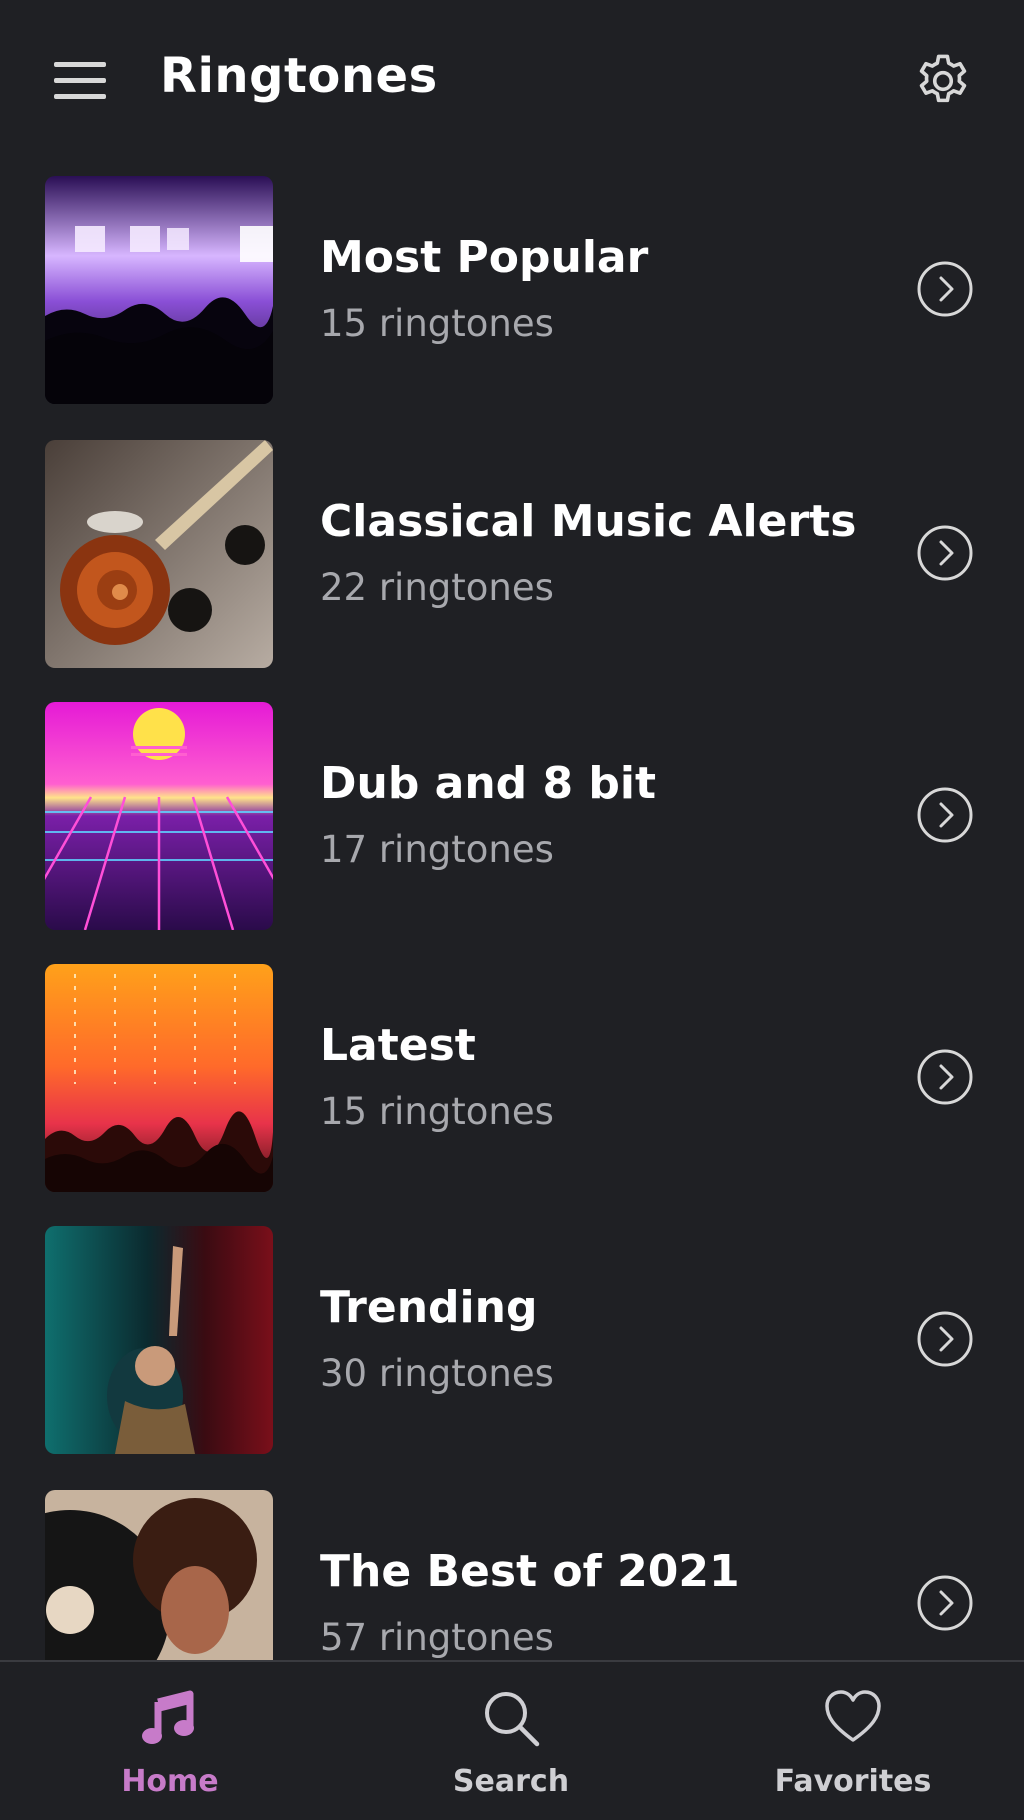 The width and height of the screenshot is (1024, 1820). I want to click on category-count: 22 ringtones, so click(437, 587).